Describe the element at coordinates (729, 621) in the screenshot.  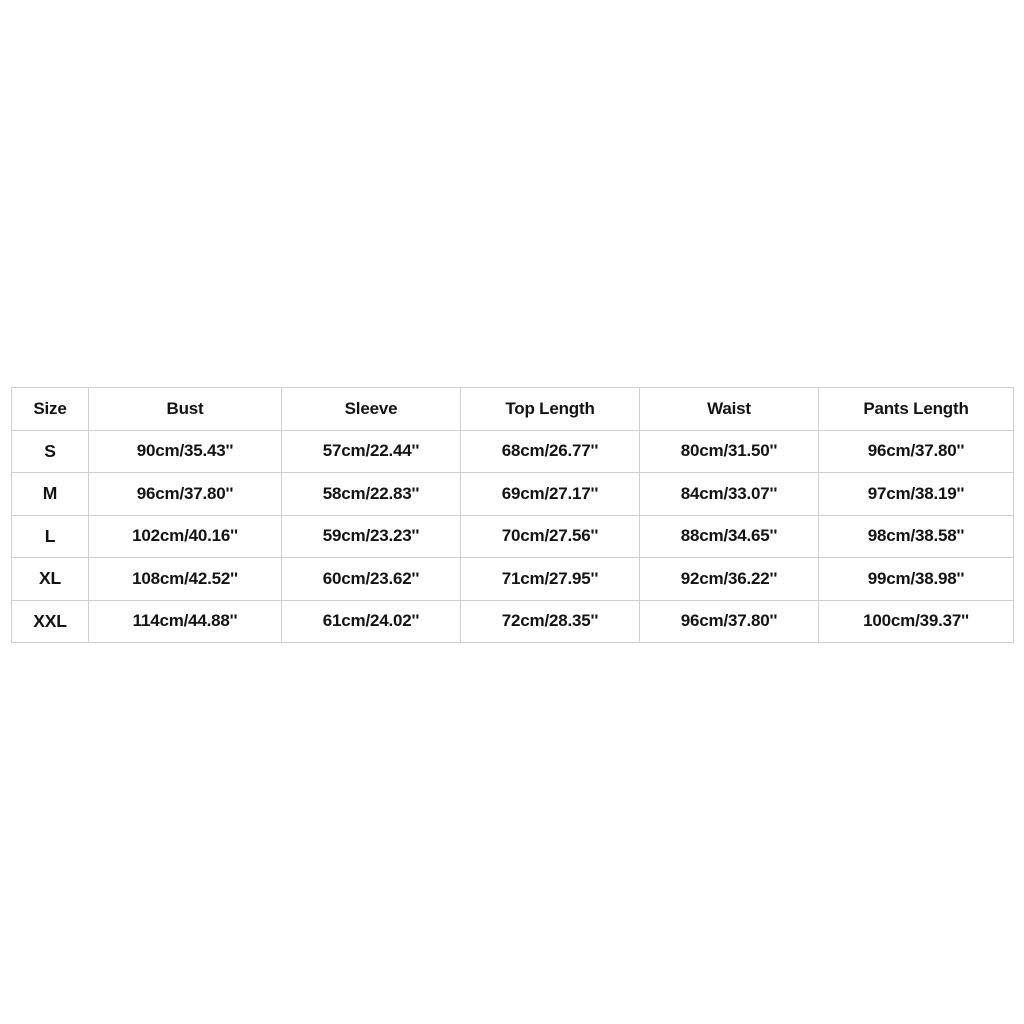
I see `cell-waist: 96cm/37.80''` at that location.